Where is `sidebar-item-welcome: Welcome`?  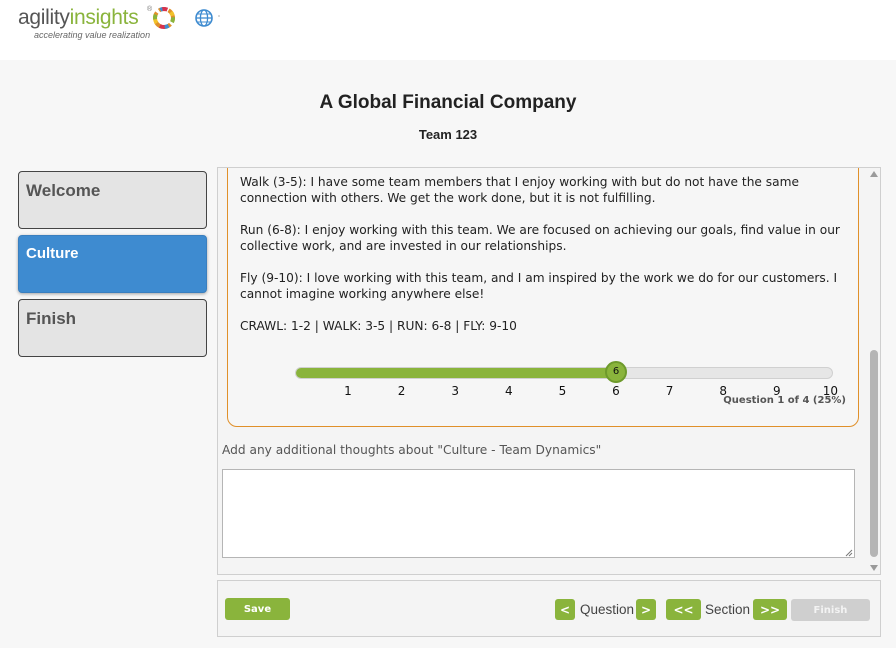
sidebar-item-welcome: Welcome is located at coordinates (112, 200).